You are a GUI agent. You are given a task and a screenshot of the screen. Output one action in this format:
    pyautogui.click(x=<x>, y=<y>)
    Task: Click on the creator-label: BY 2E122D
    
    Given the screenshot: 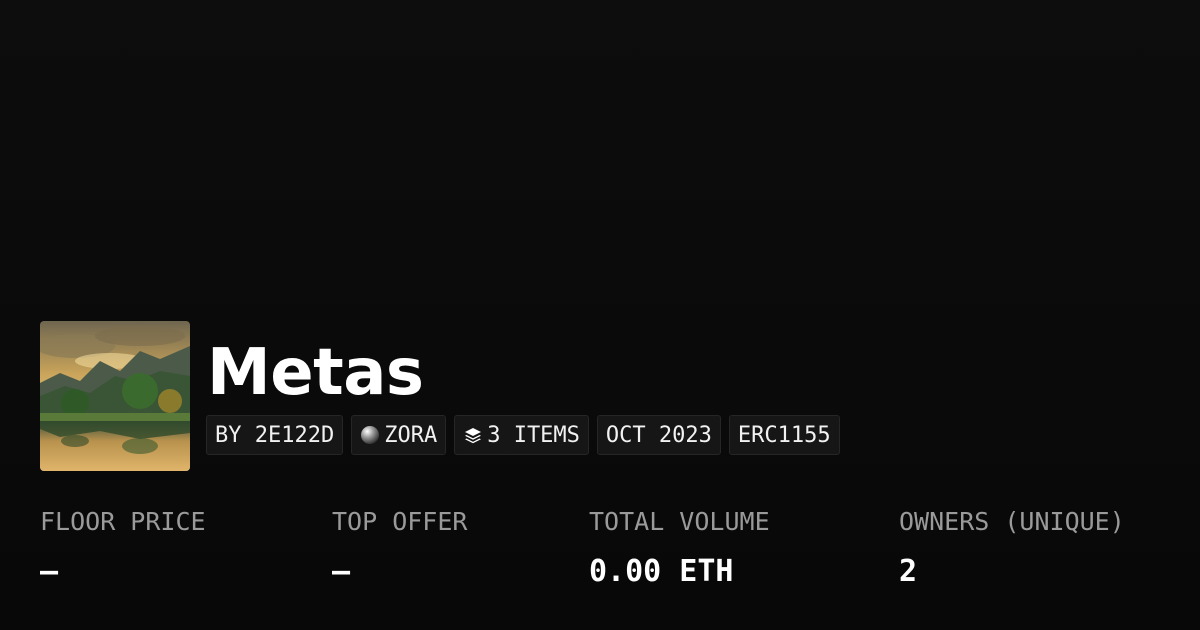 What is the action you would take?
    pyautogui.click(x=275, y=435)
    